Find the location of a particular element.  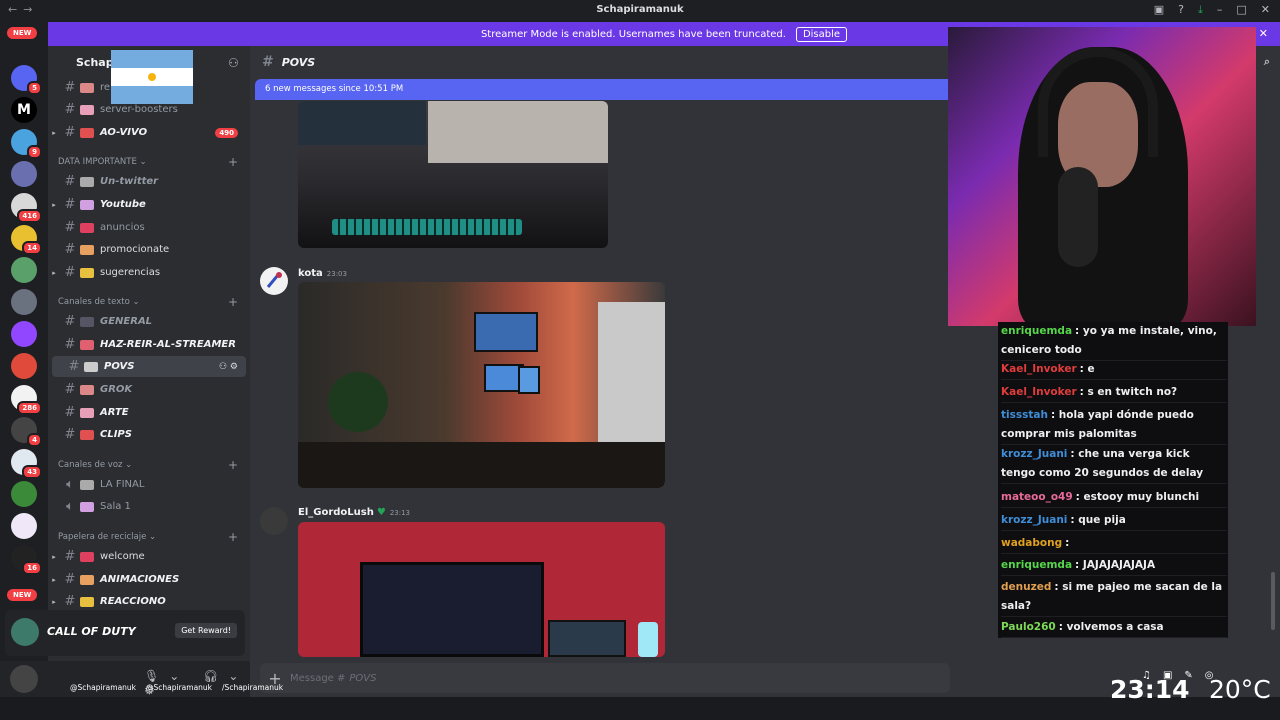

sidebar-item-youtube: ▸ # Youtube is located at coordinates (149, 204).